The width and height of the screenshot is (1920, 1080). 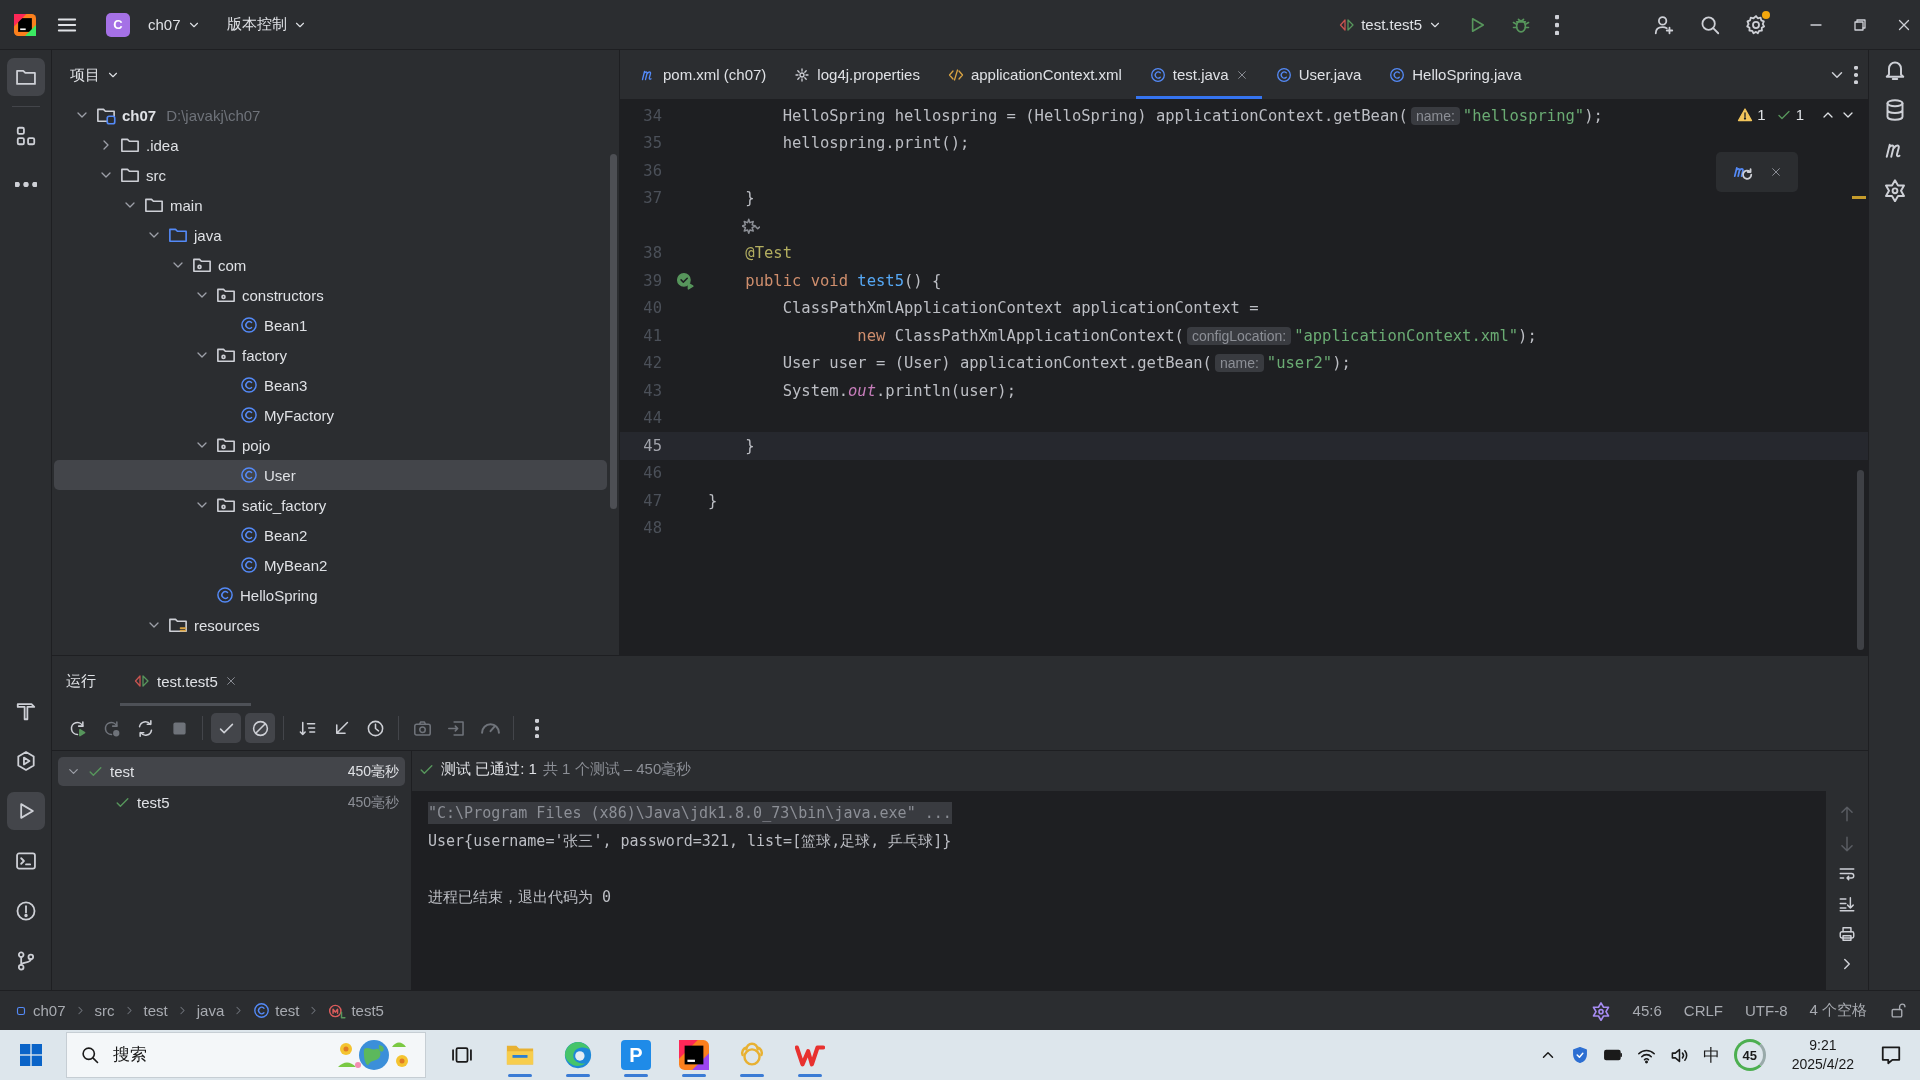 What do you see at coordinates (1847, 934) in the screenshot?
I see `print-icon` at bounding box center [1847, 934].